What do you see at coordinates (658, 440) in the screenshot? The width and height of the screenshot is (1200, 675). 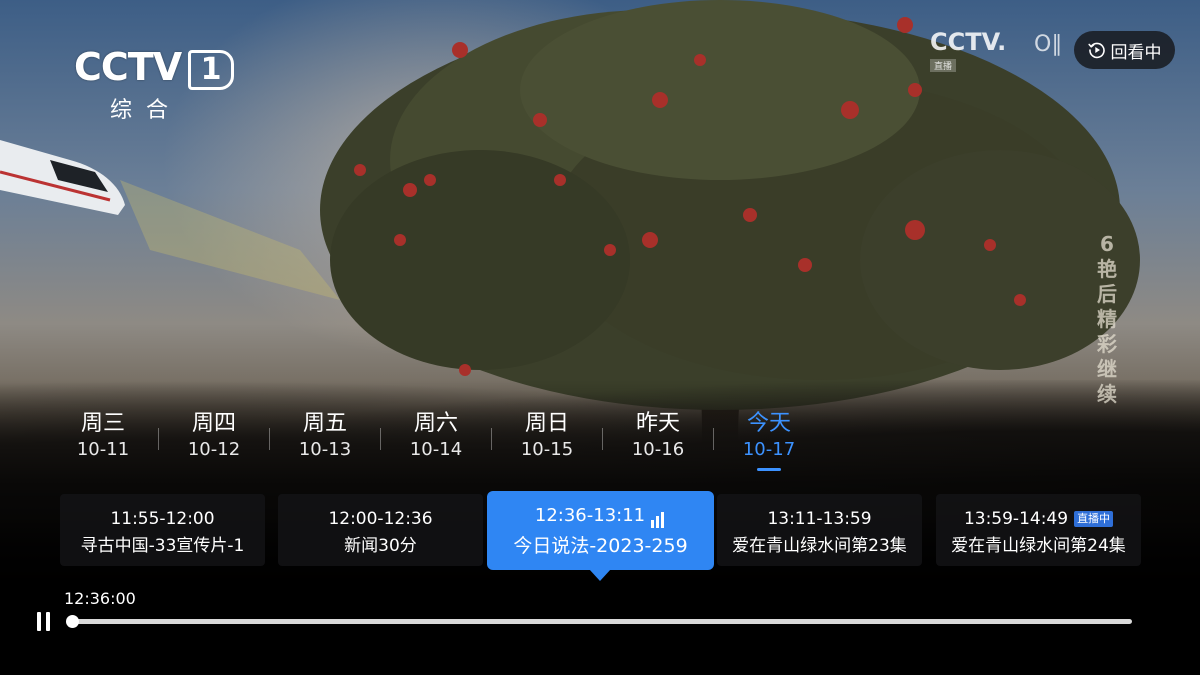 I see `date-tab-yesterday: 昨天 10-16` at bounding box center [658, 440].